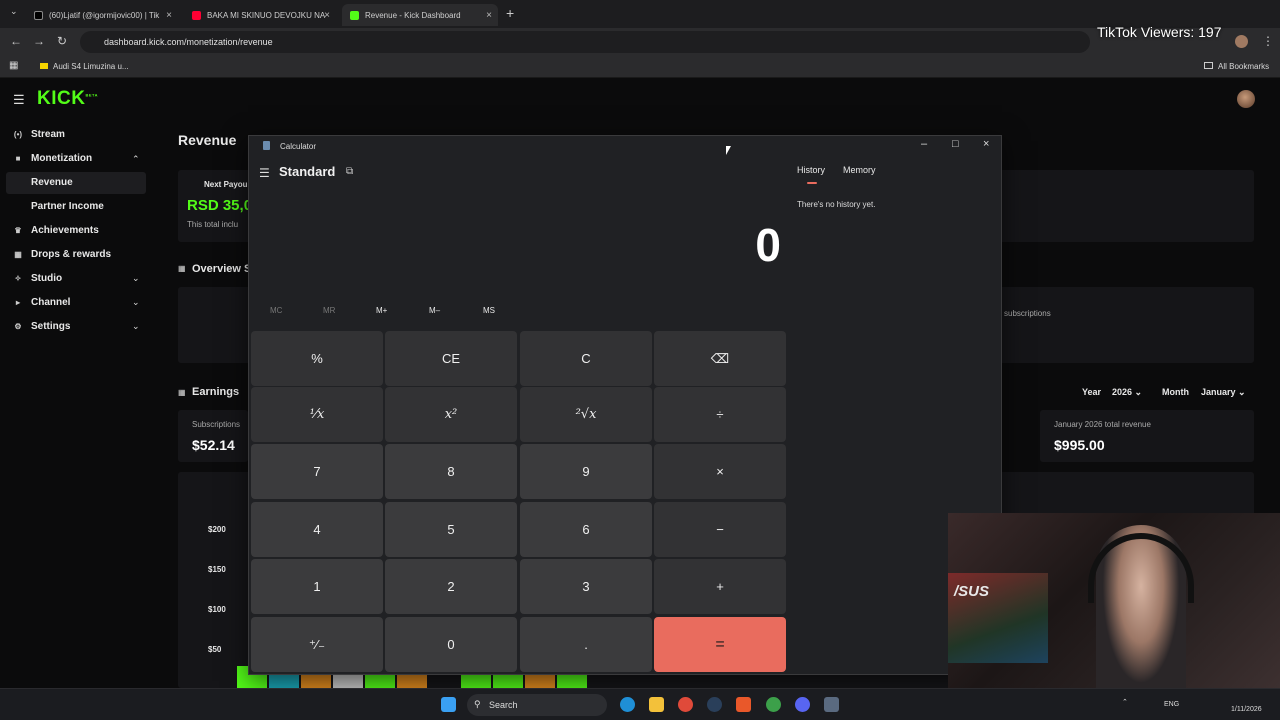 This screenshot has height=720, width=1280. What do you see at coordinates (226, 184) in the screenshot?
I see `payout-label: Next Payou` at bounding box center [226, 184].